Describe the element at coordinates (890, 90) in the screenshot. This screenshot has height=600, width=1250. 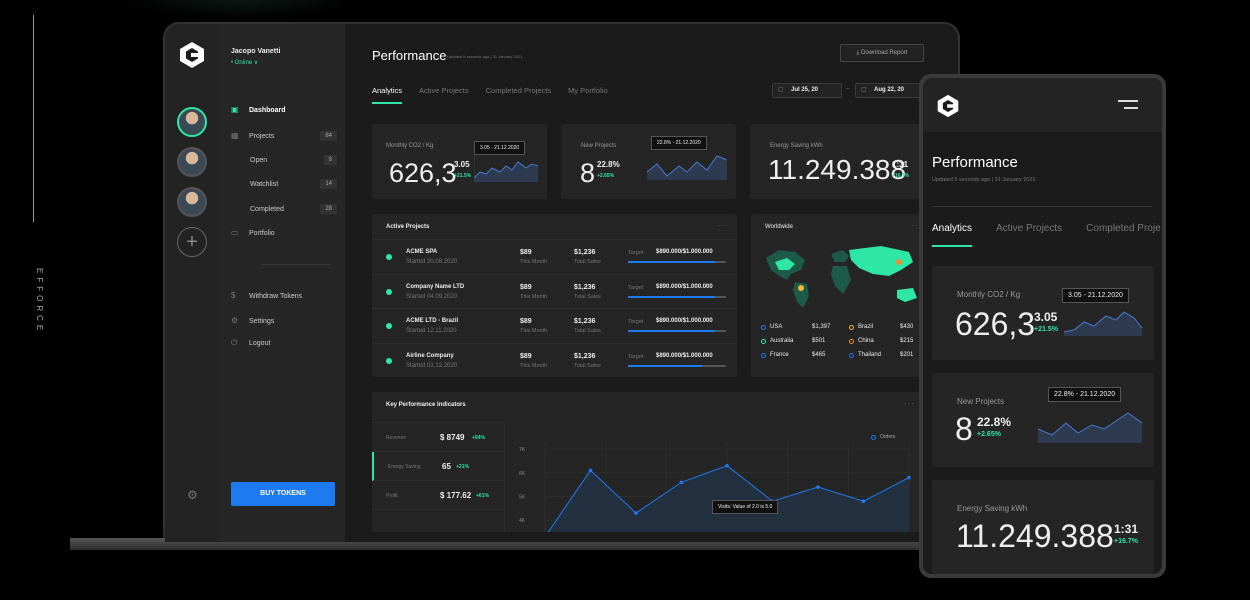
I see `date-to-picker: ▢ Aug 22, 20` at that location.